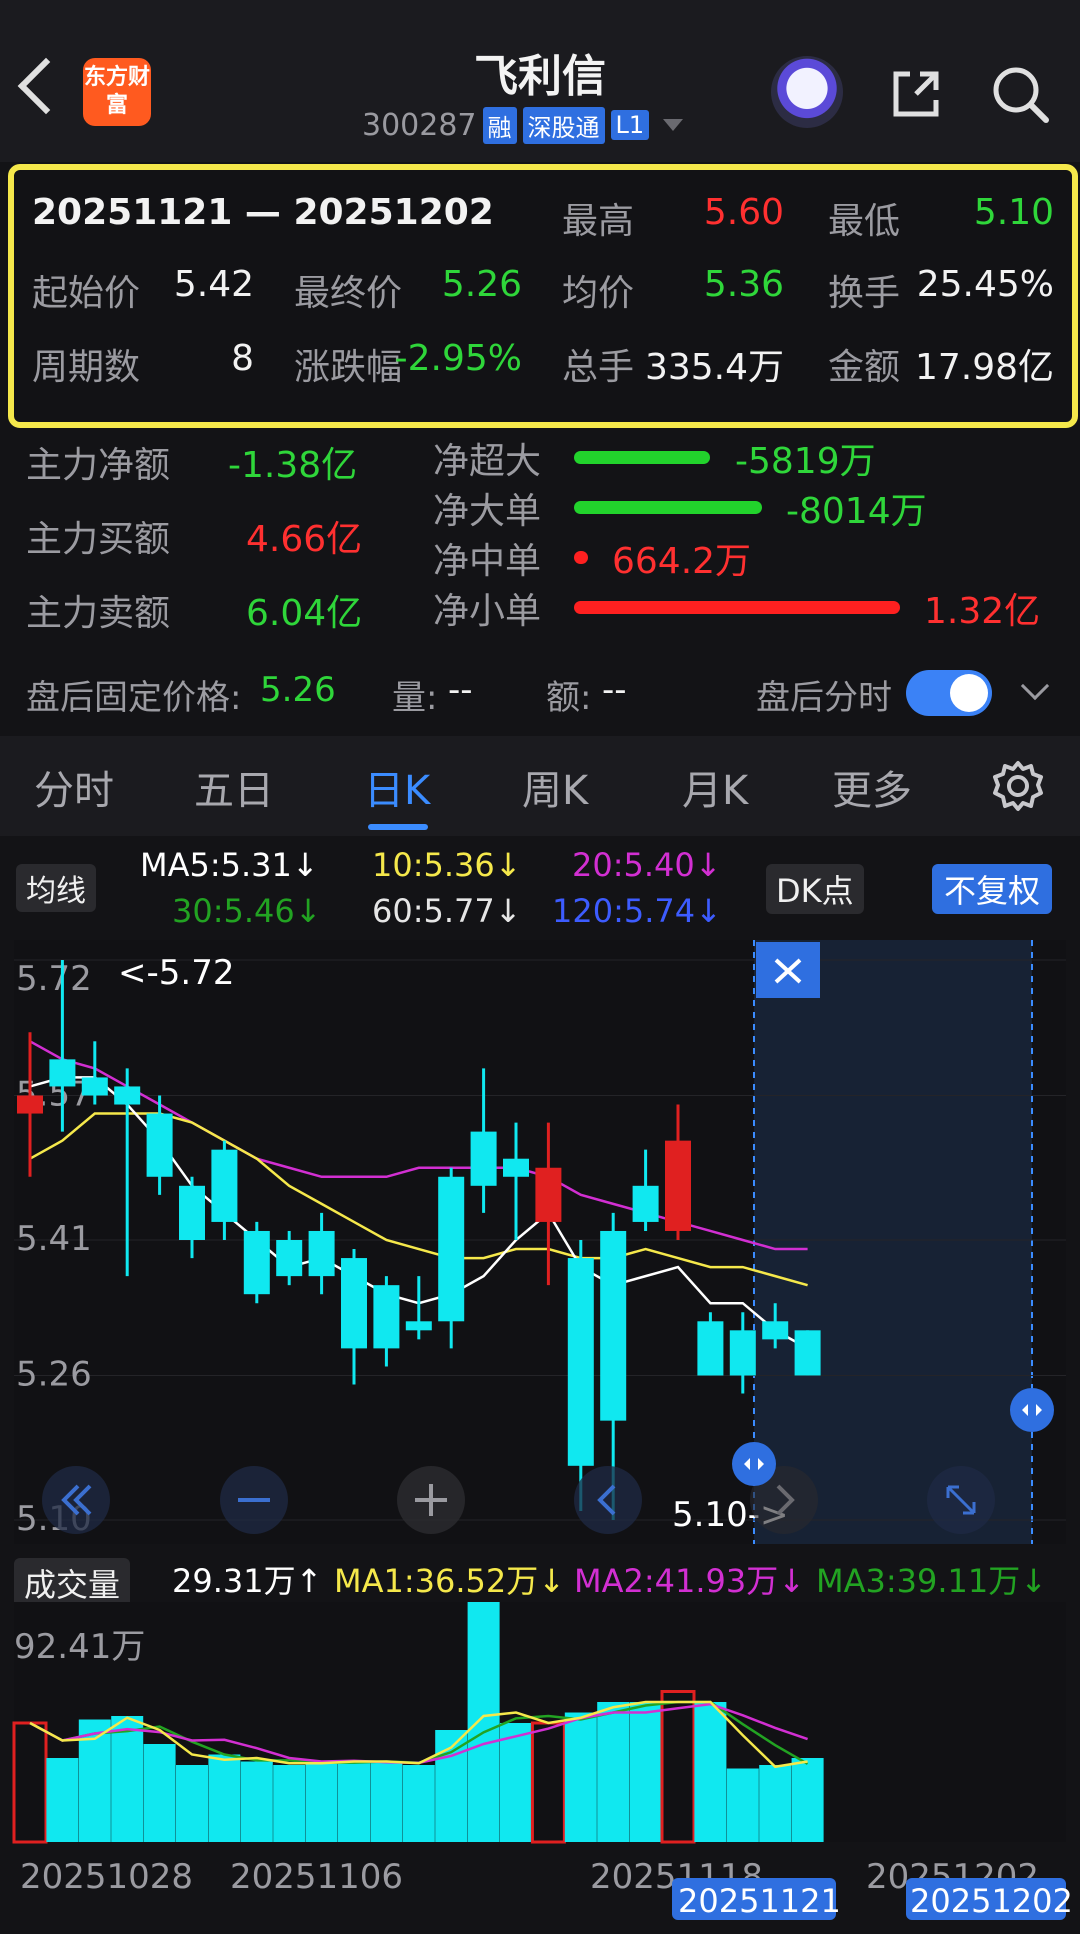 The image size is (1080, 1934). Describe the element at coordinates (563, 125) in the screenshot. I see `tag-connect: 深股通` at that location.